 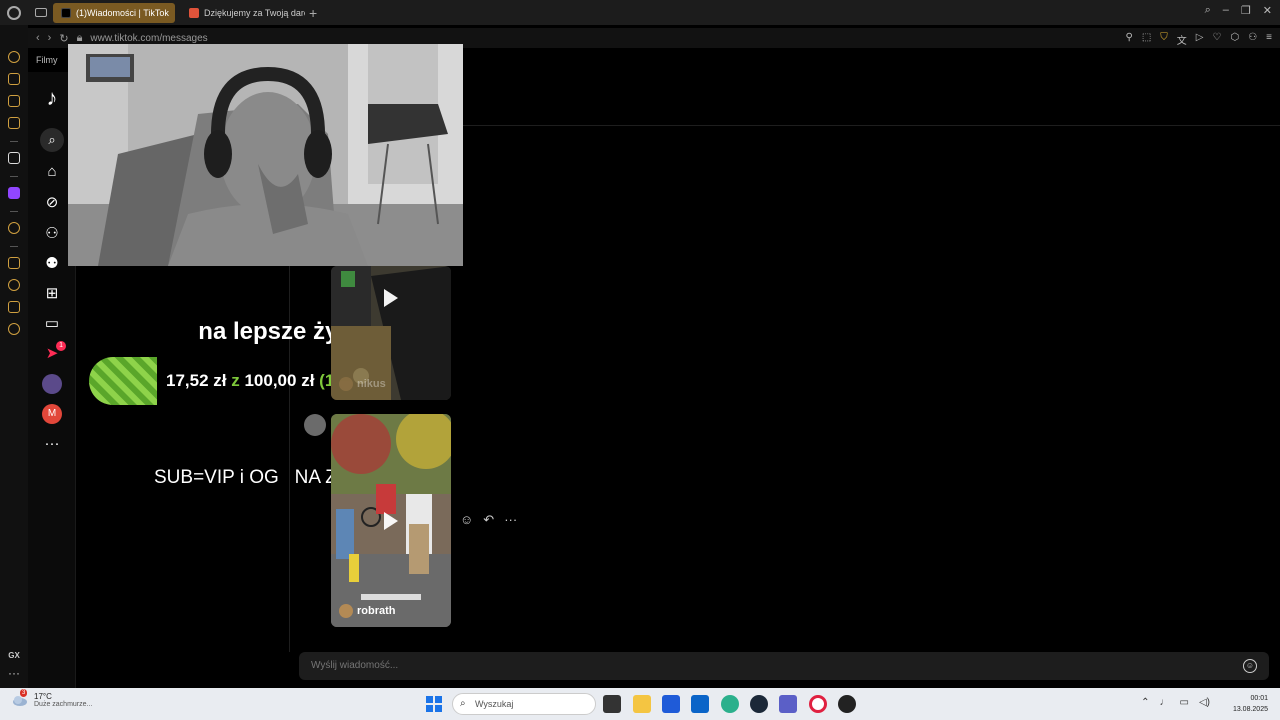 I want to click on heart-icon: ♡, so click(x=1216, y=39).